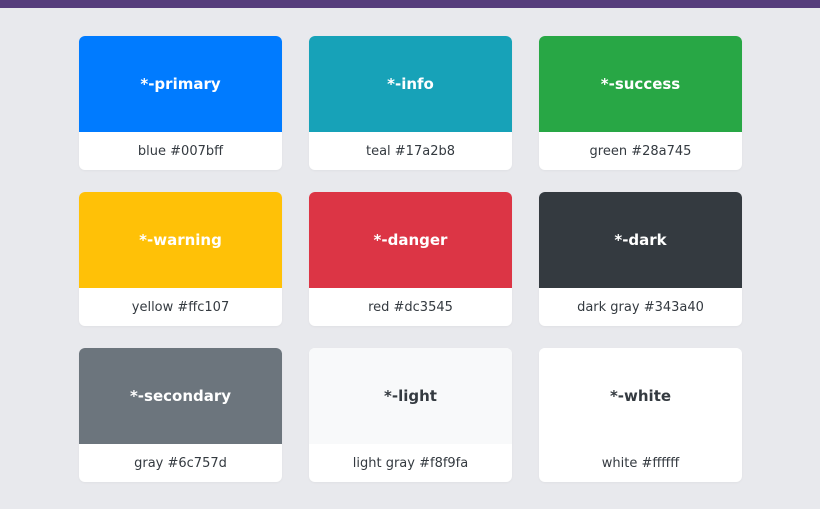  I want to click on swatch-label: *-dark, so click(640, 240).